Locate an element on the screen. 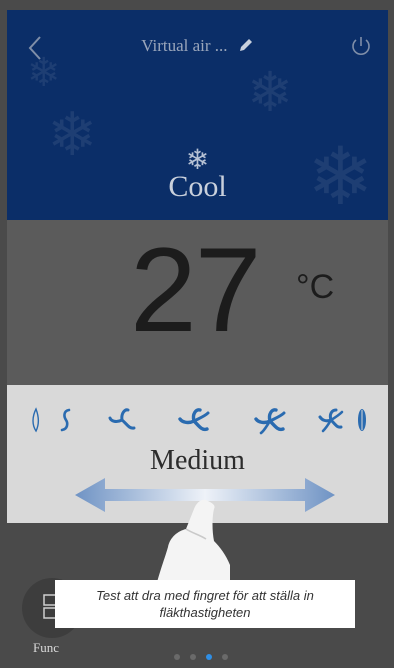 This screenshot has width=394, height=668. fan-level-5-icon is located at coordinates (270, 421).